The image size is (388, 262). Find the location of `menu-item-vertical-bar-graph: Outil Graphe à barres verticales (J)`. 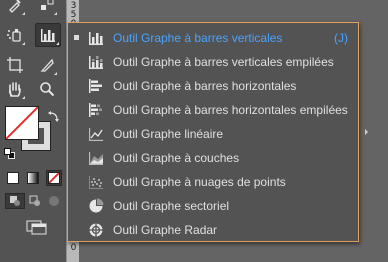

menu-item-vertical-bar-graph: Outil Graphe à barres verticales (J) is located at coordinates (213, 38).